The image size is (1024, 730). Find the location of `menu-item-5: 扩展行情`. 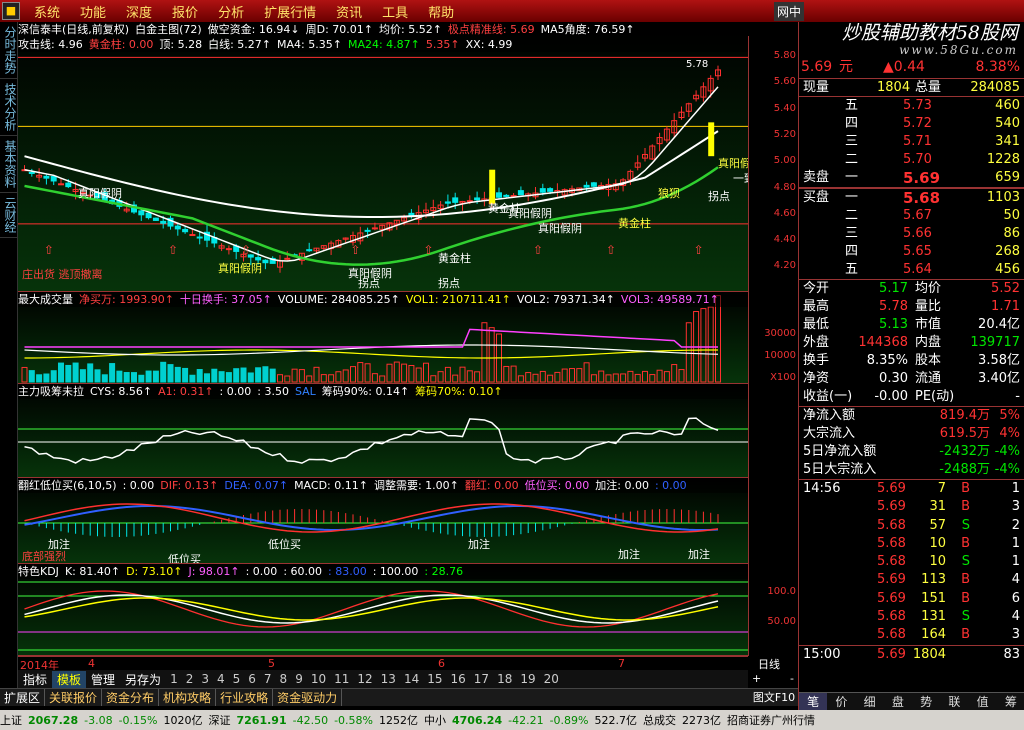

menu-item-5: 扩展行情 is located at coordinates (290, 11).